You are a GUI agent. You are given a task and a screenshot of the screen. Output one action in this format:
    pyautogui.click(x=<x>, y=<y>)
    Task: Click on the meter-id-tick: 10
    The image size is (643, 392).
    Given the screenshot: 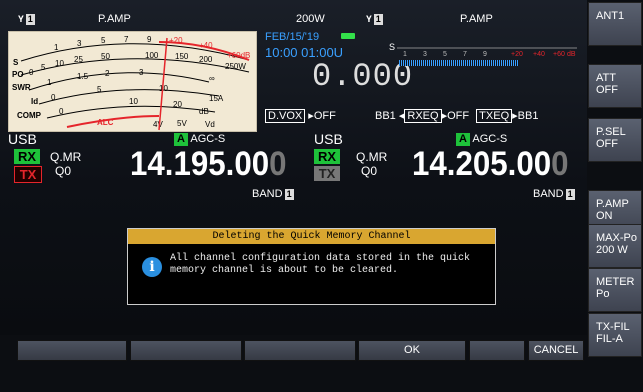 What is the action you would take?
    pyautogui.click(x=163, y=88)
    